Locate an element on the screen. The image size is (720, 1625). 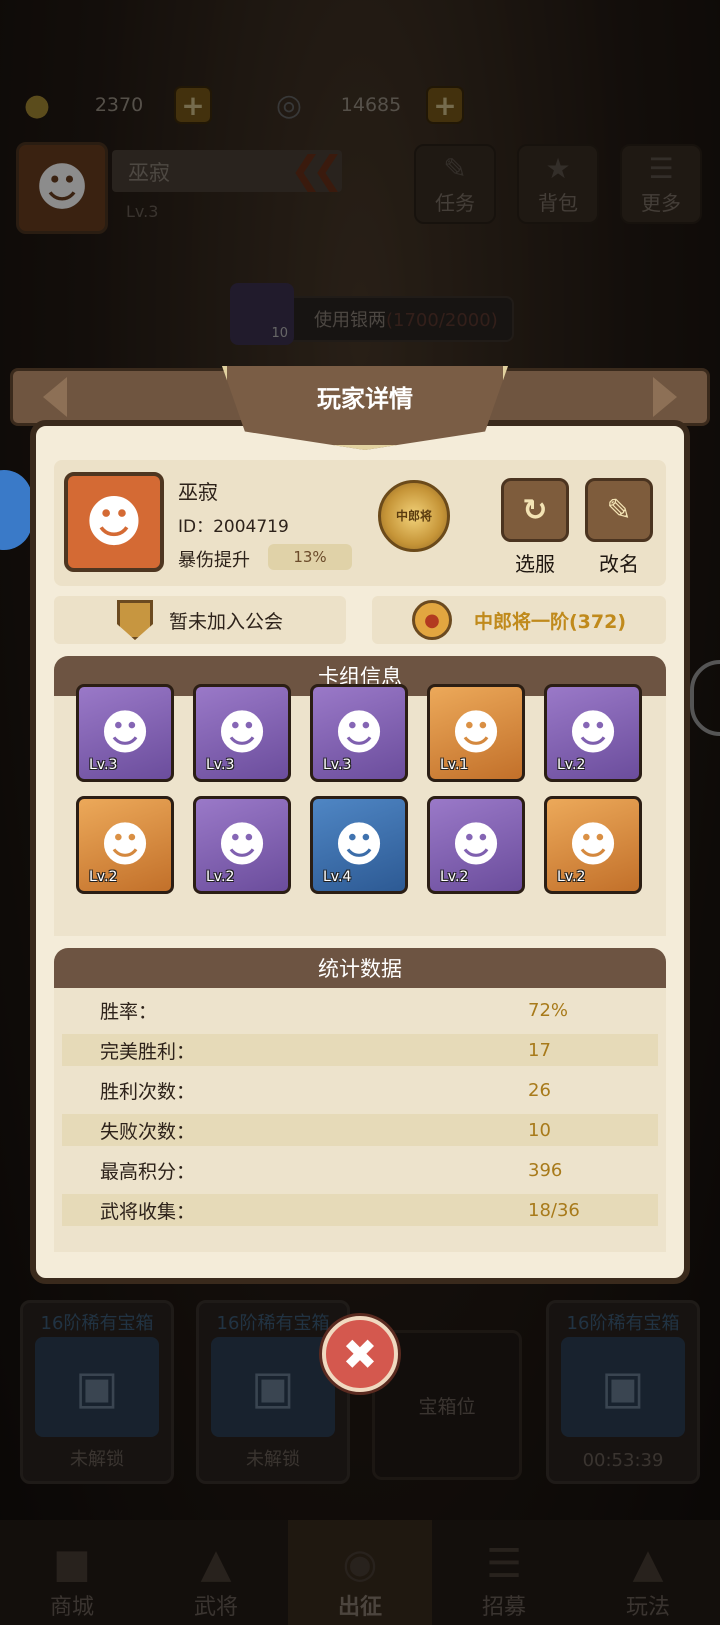
stat-key: 失败次数： is located at coordinates (148, 1131).